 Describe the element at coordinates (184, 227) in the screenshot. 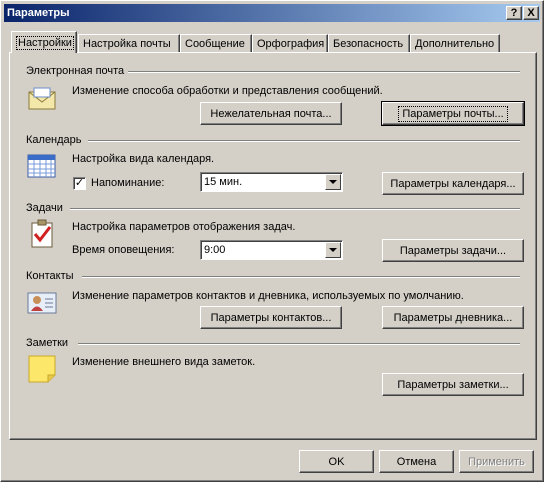

I see `tasks-description: Настройка параметров отображения задач.` at that location.